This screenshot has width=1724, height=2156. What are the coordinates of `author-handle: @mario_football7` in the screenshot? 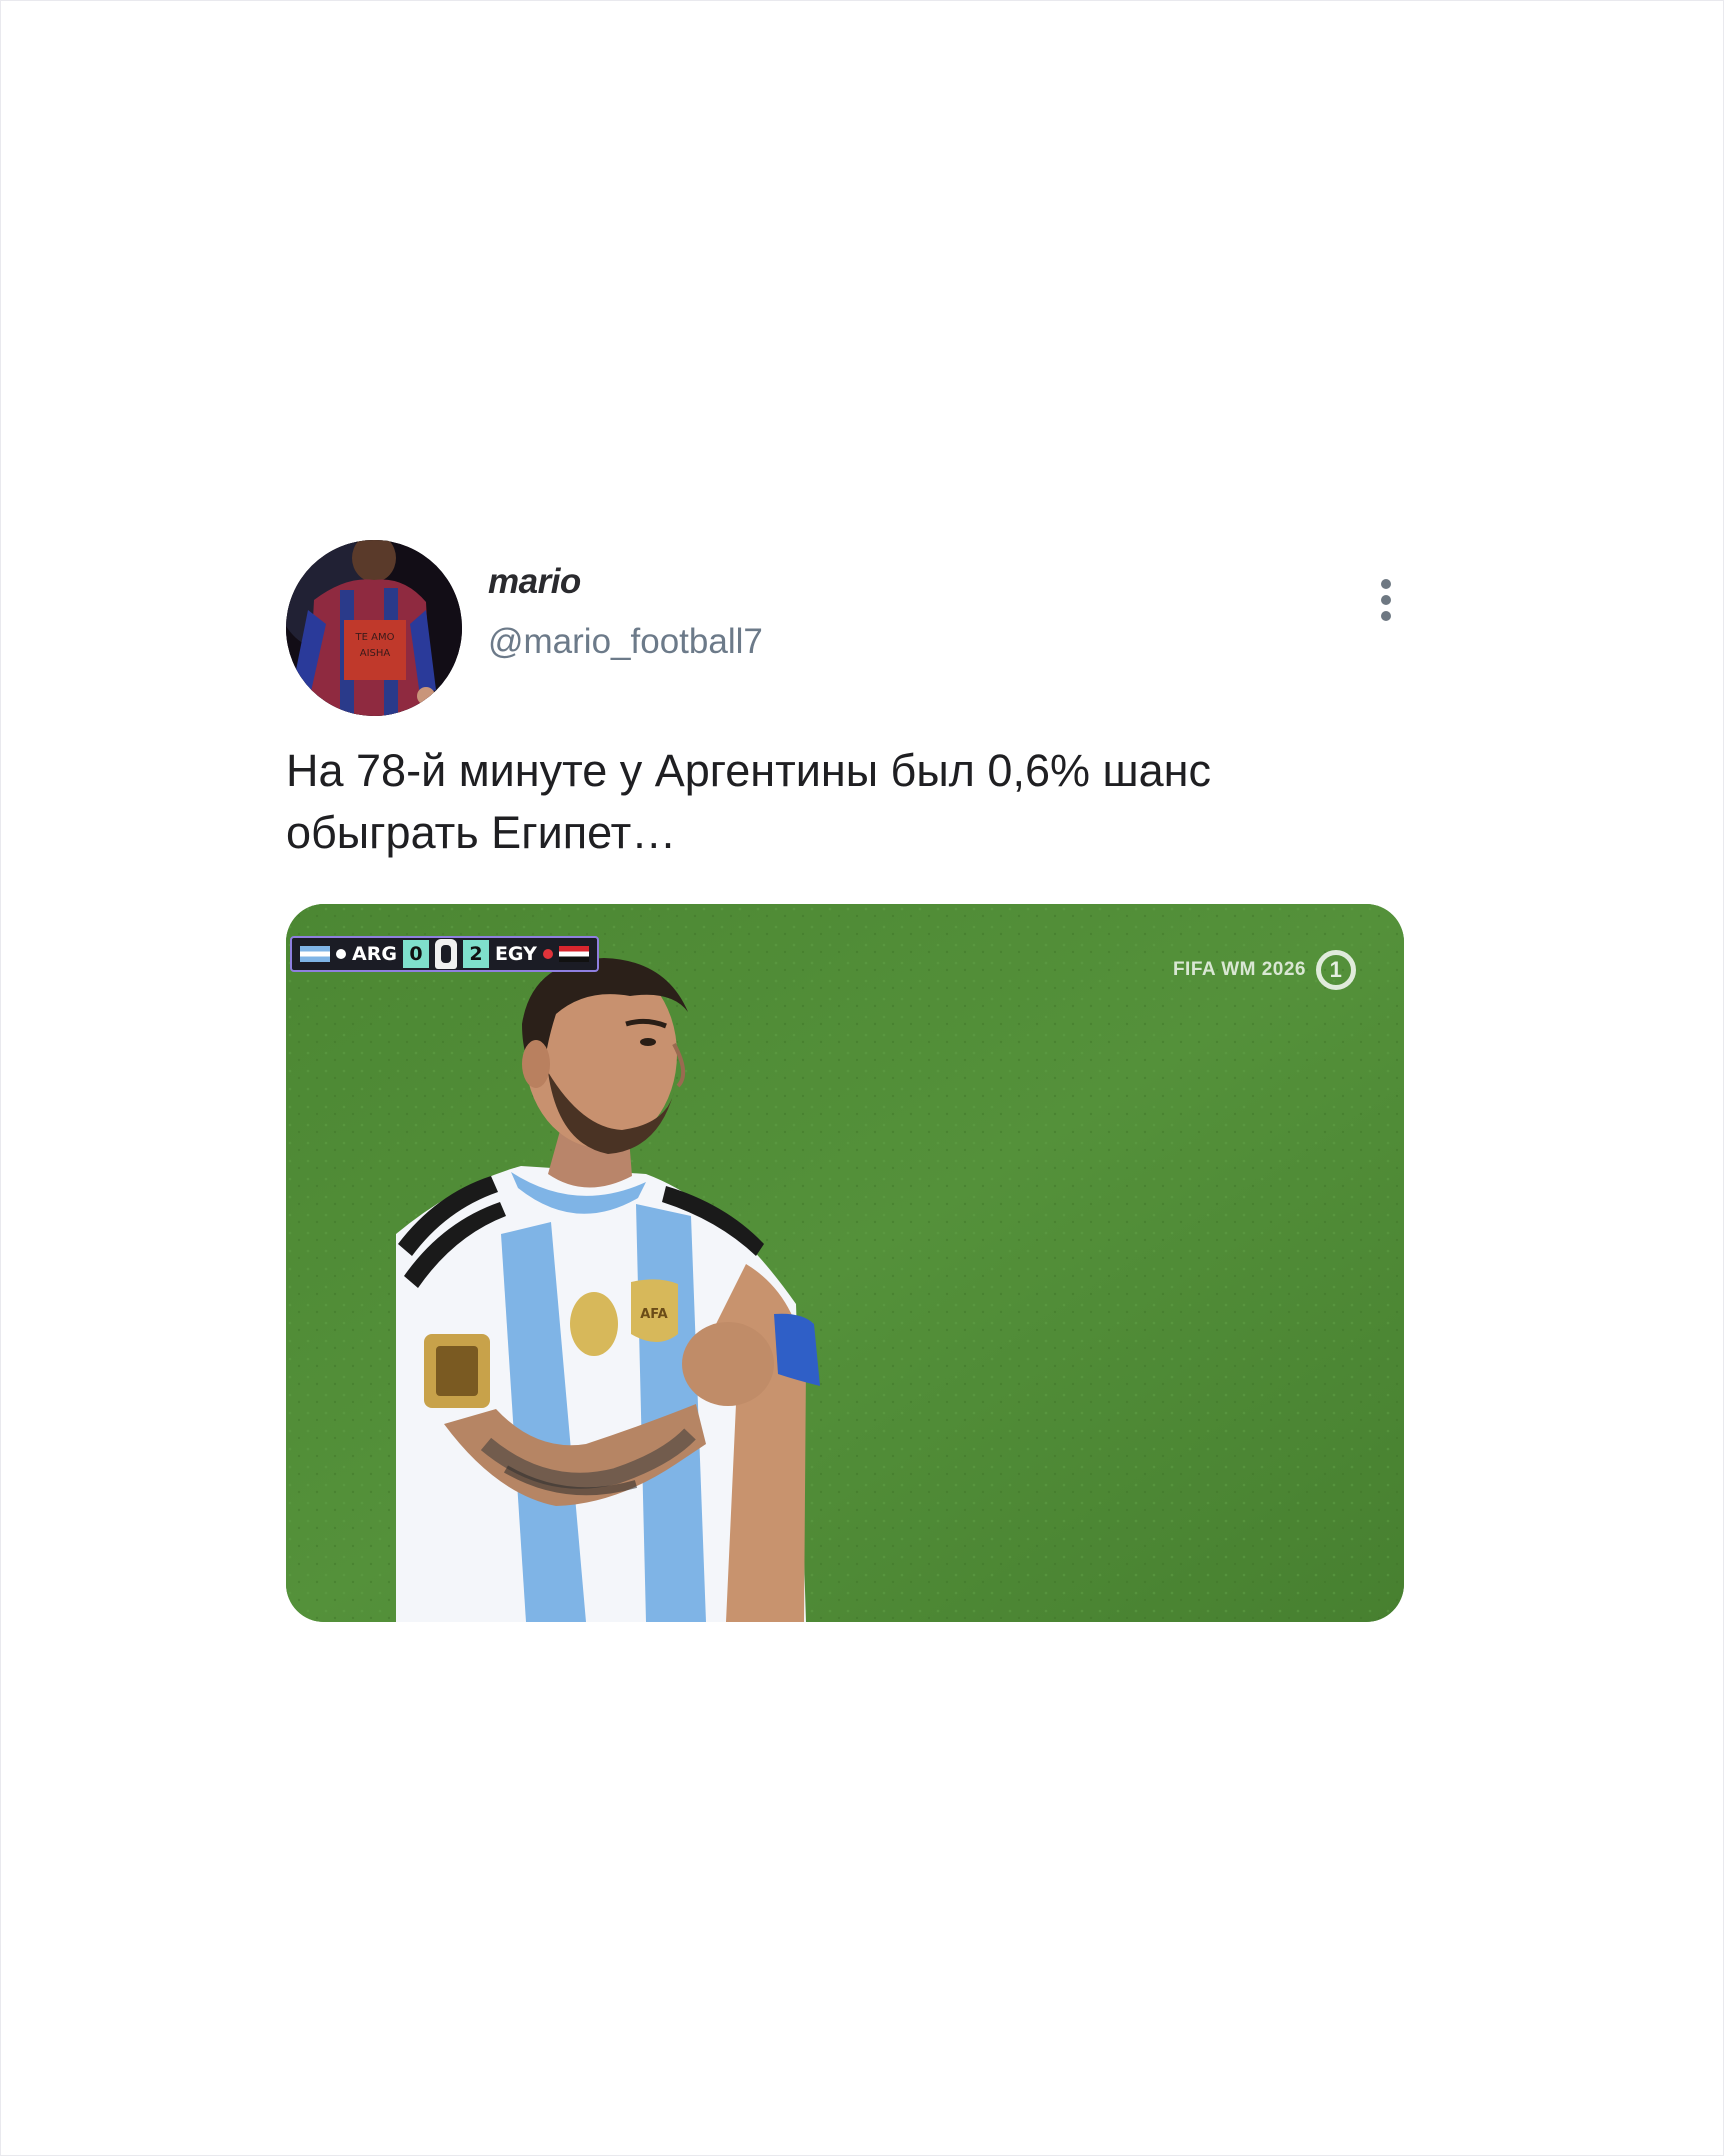 It's located at (625, 642).